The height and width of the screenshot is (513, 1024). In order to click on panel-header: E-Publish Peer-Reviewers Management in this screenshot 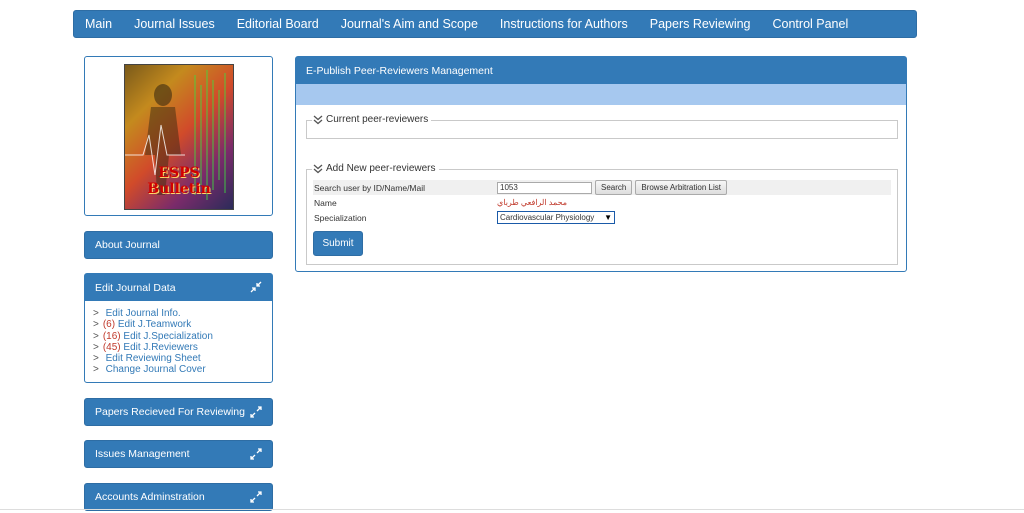, I will do `click(601, 70)`.